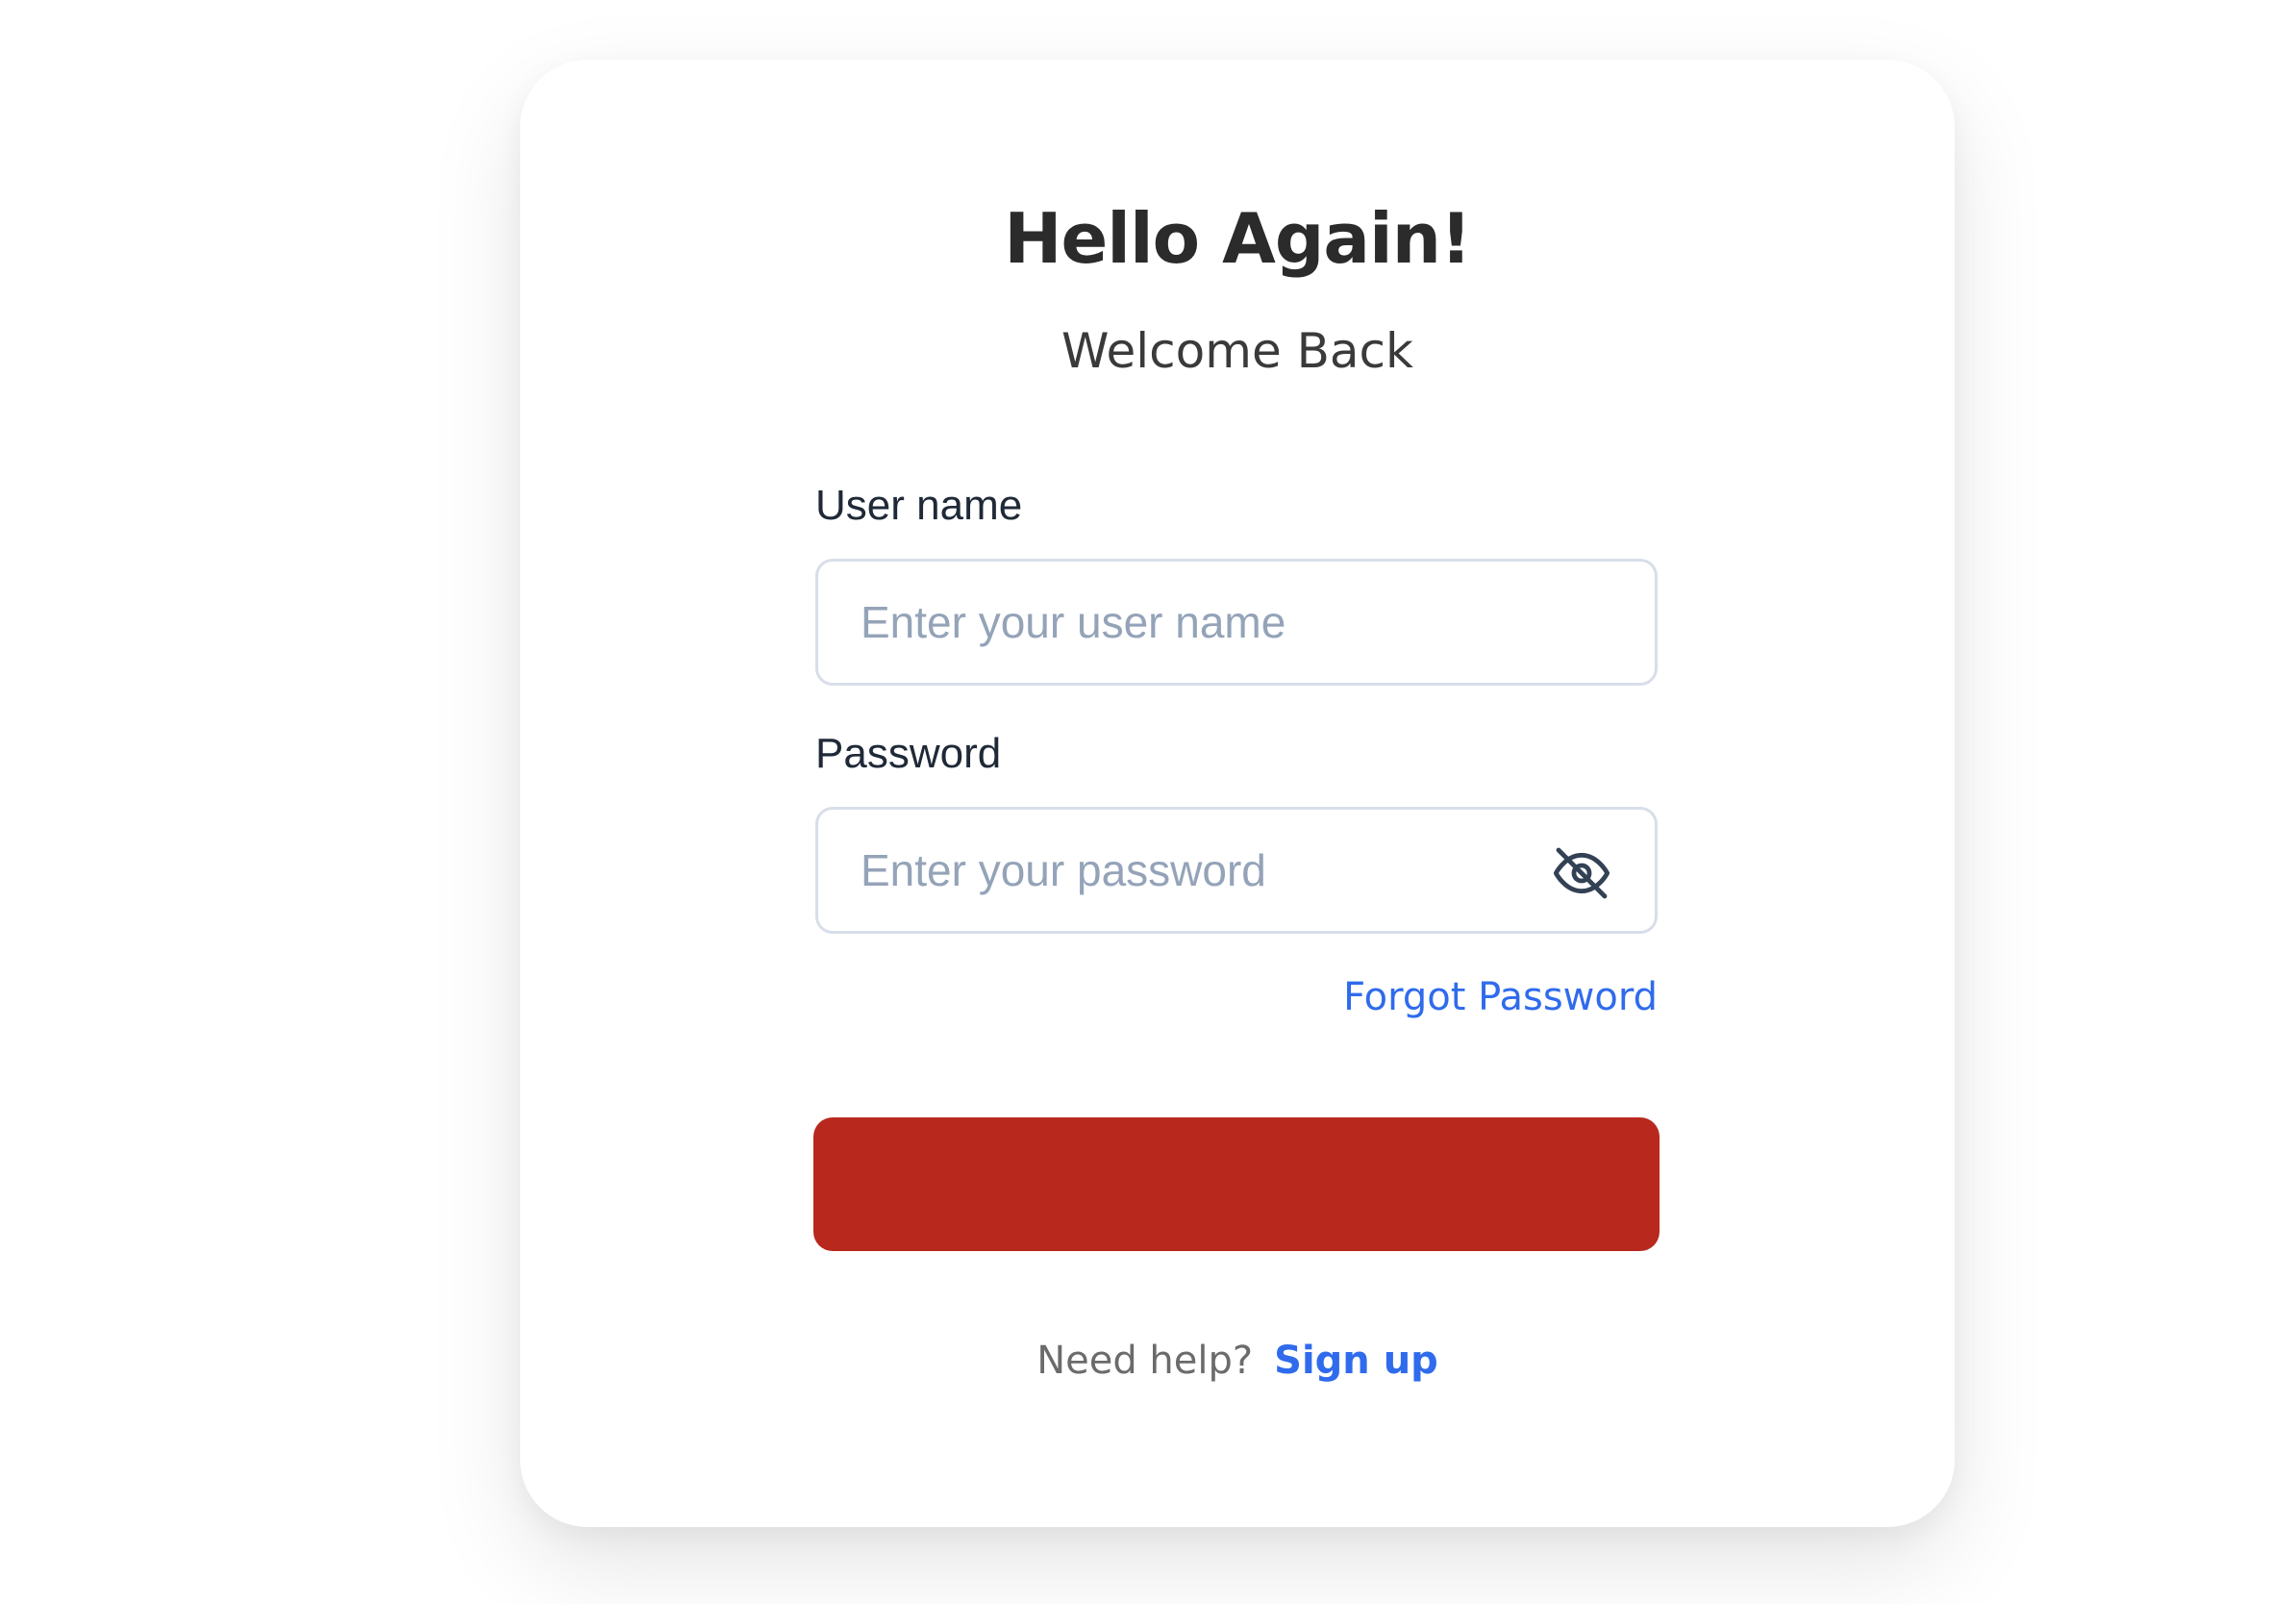 The height and width of the screenshot is (1604, 2296). What do you see at coordinates (919, 505) in the screenshot?
I see `username-label: User name` at bounding box center [919, 505].